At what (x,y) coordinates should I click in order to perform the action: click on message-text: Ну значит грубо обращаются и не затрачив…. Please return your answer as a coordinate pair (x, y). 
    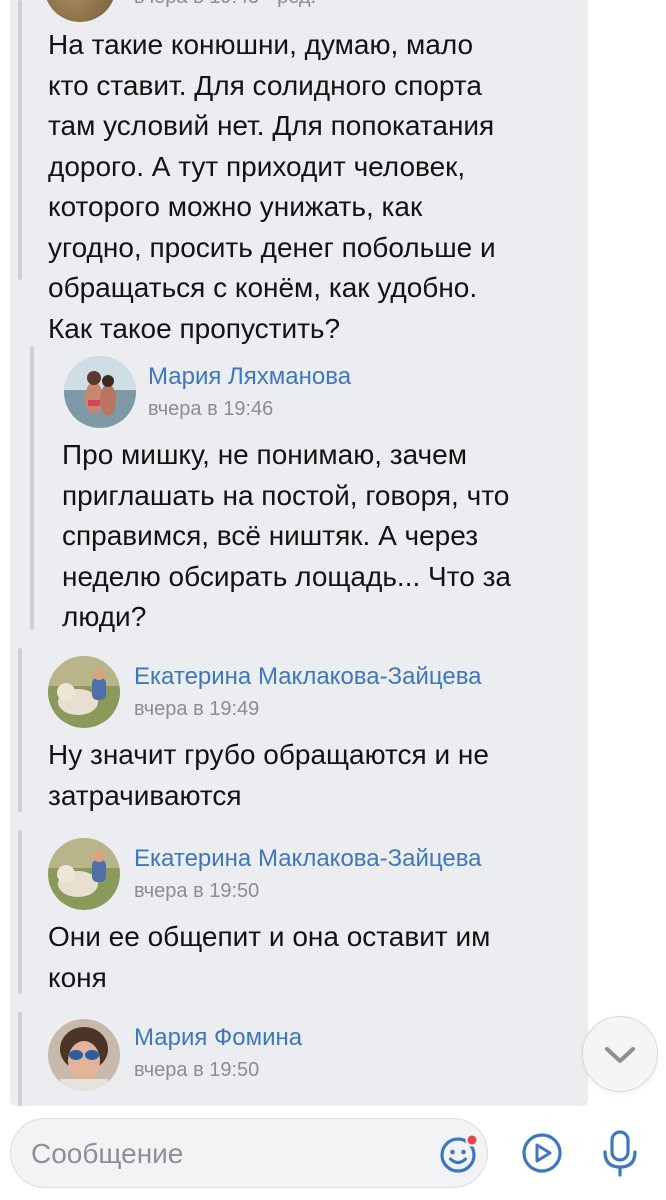
    Looking at the image, I should click on (268, 775).